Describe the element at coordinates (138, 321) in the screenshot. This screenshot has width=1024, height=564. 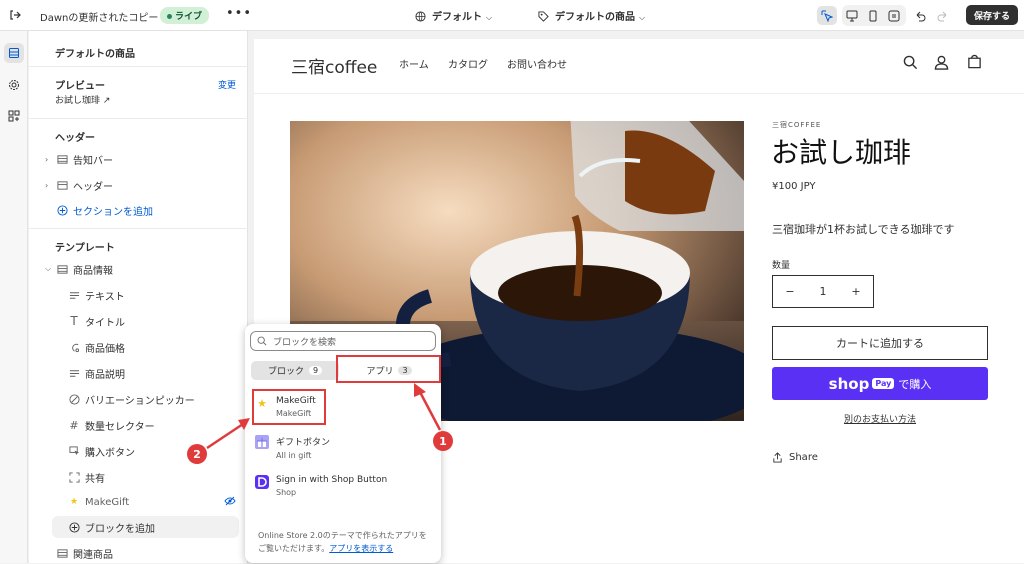
I see `block-title: T タイトル` at that location.